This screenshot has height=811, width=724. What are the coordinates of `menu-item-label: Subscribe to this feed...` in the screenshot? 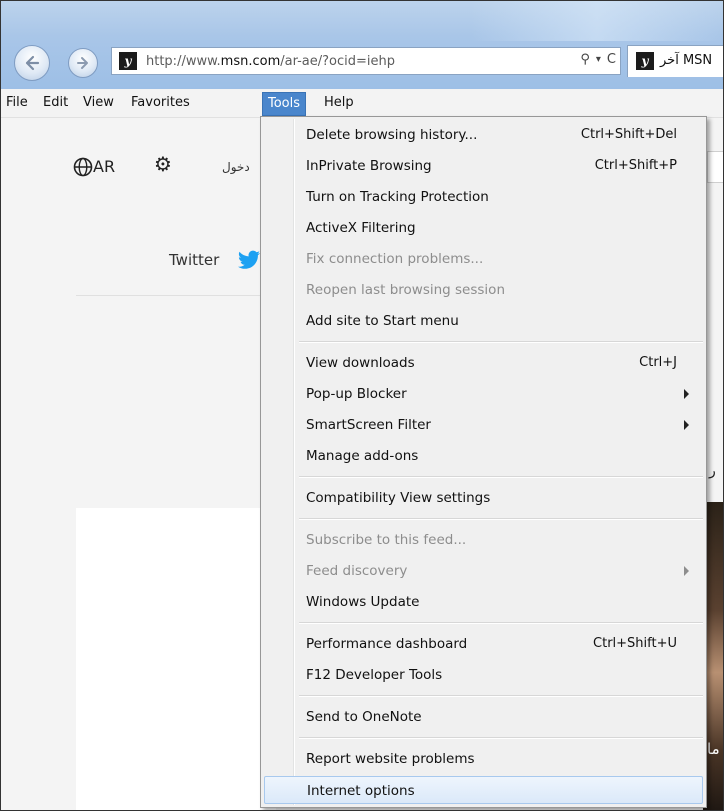 It's located at (386, 540).